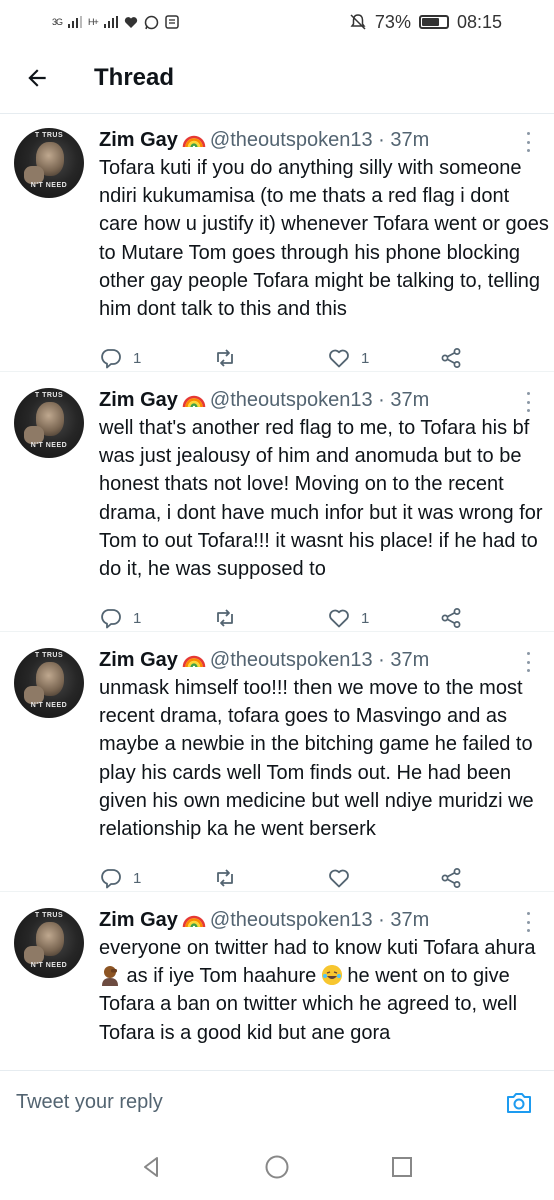 The width and height of the screenshot is (554, 1200). What do you see at coordinates (151, 22) in the screenshot?
I see `whatsapp-icon` at bounding box center [151, 22].